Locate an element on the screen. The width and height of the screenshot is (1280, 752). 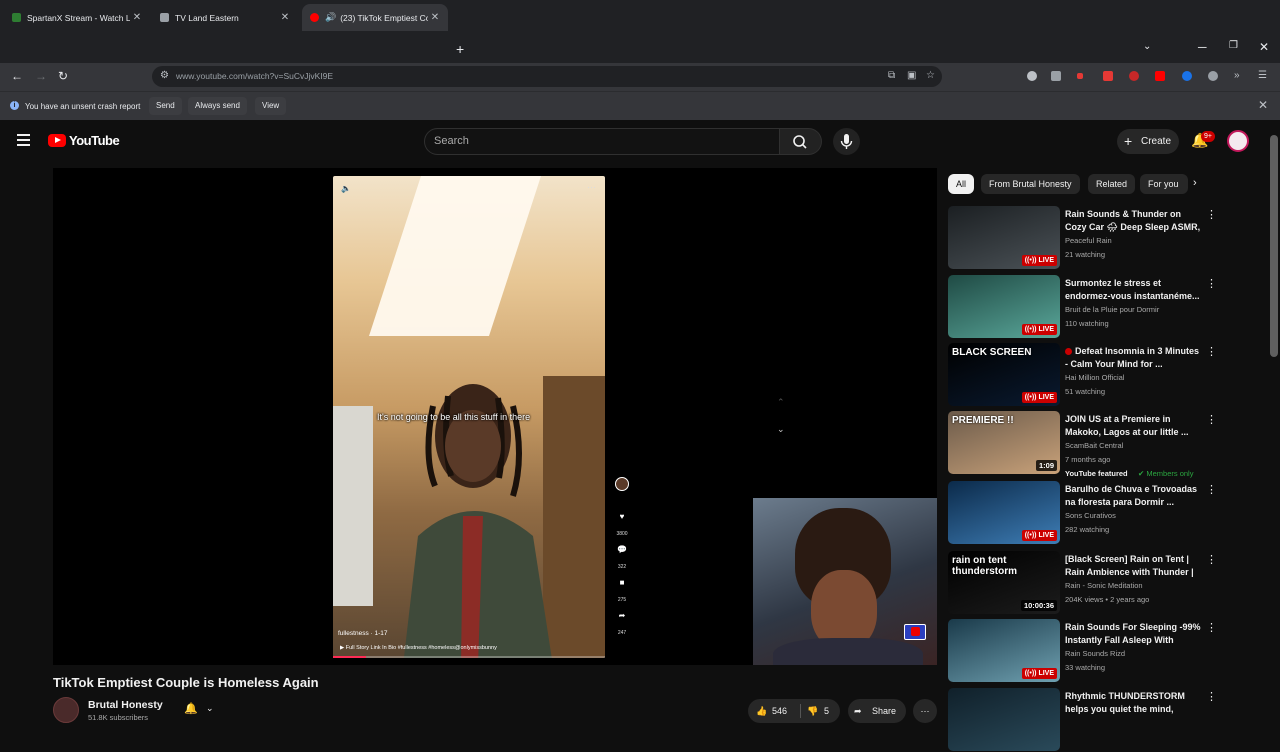
recommendation-channel: Sons Curativos is located at coordinates (1090, 515).